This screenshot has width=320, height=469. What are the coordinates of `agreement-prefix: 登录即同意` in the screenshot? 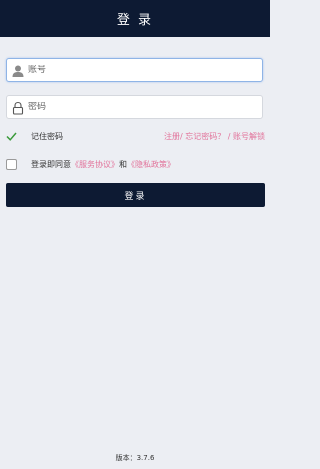 It's located at (51, 164).